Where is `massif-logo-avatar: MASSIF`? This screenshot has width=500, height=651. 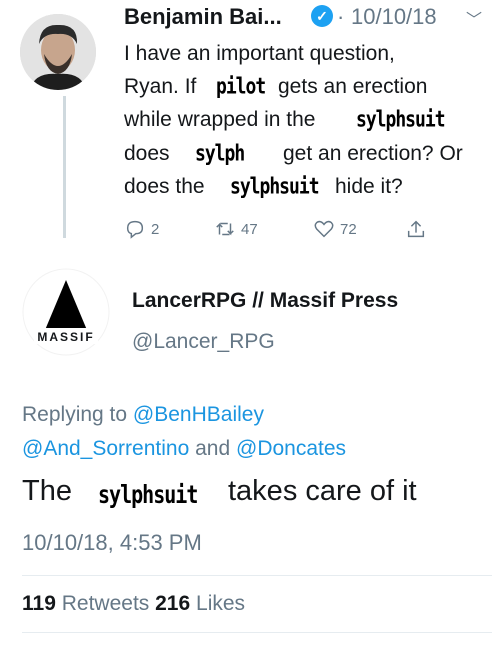 massif-logo-avatar: MASSIF is located at coordinates (66, 312).